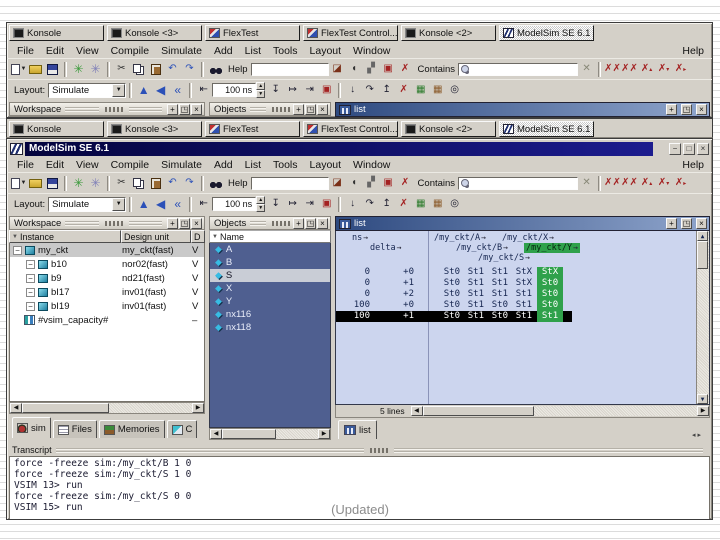 The width and height of the screenshot is (720, 540). Describe the element at coordinates (261, 204) in the screenshot. I see `run-length-spinner: ▲ ▼` at that location.